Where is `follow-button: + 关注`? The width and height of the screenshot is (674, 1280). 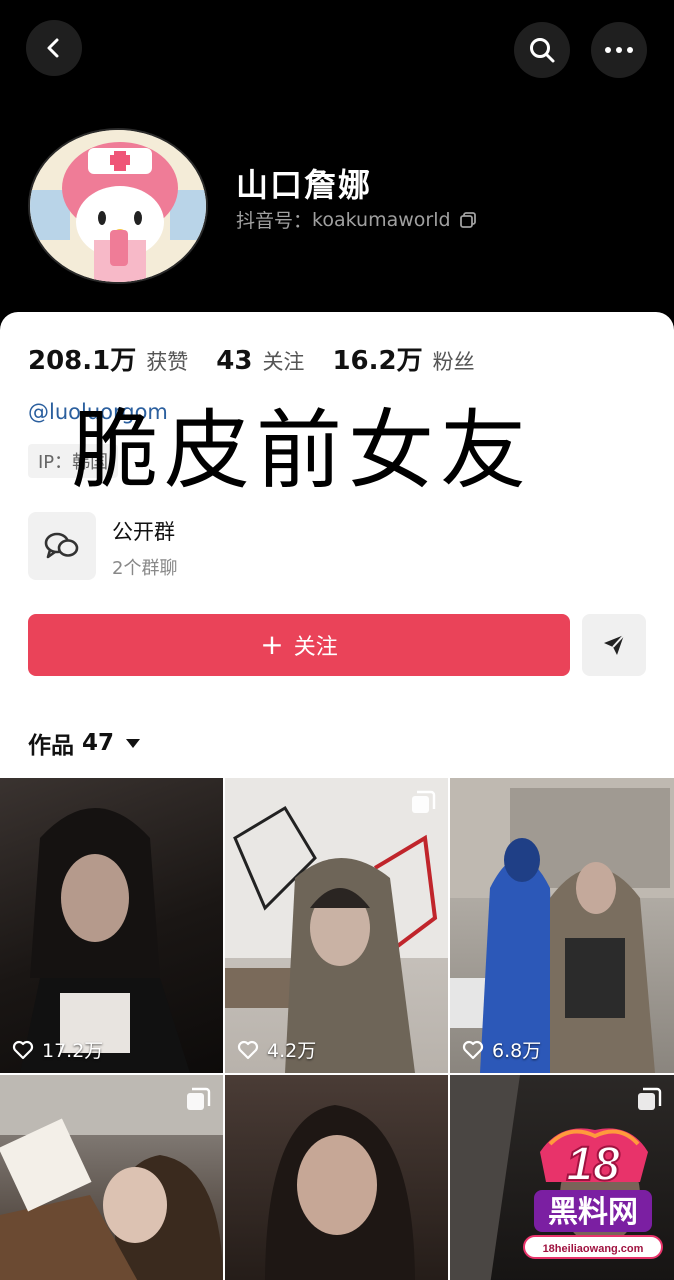
follow-button: + 关注 is located at coordinates (299, 645).